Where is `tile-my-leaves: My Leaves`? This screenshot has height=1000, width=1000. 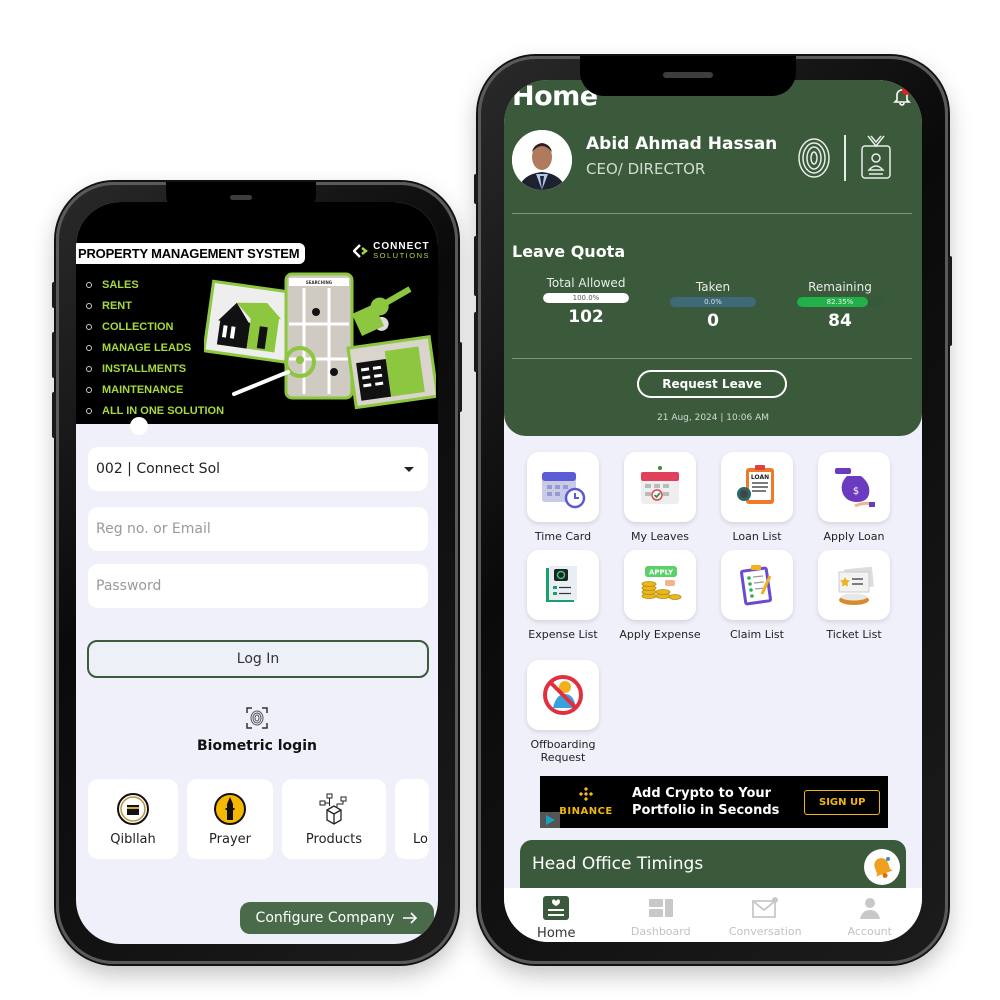 tile-my-leaves: My Leaves is located at coordinates (660, 497).